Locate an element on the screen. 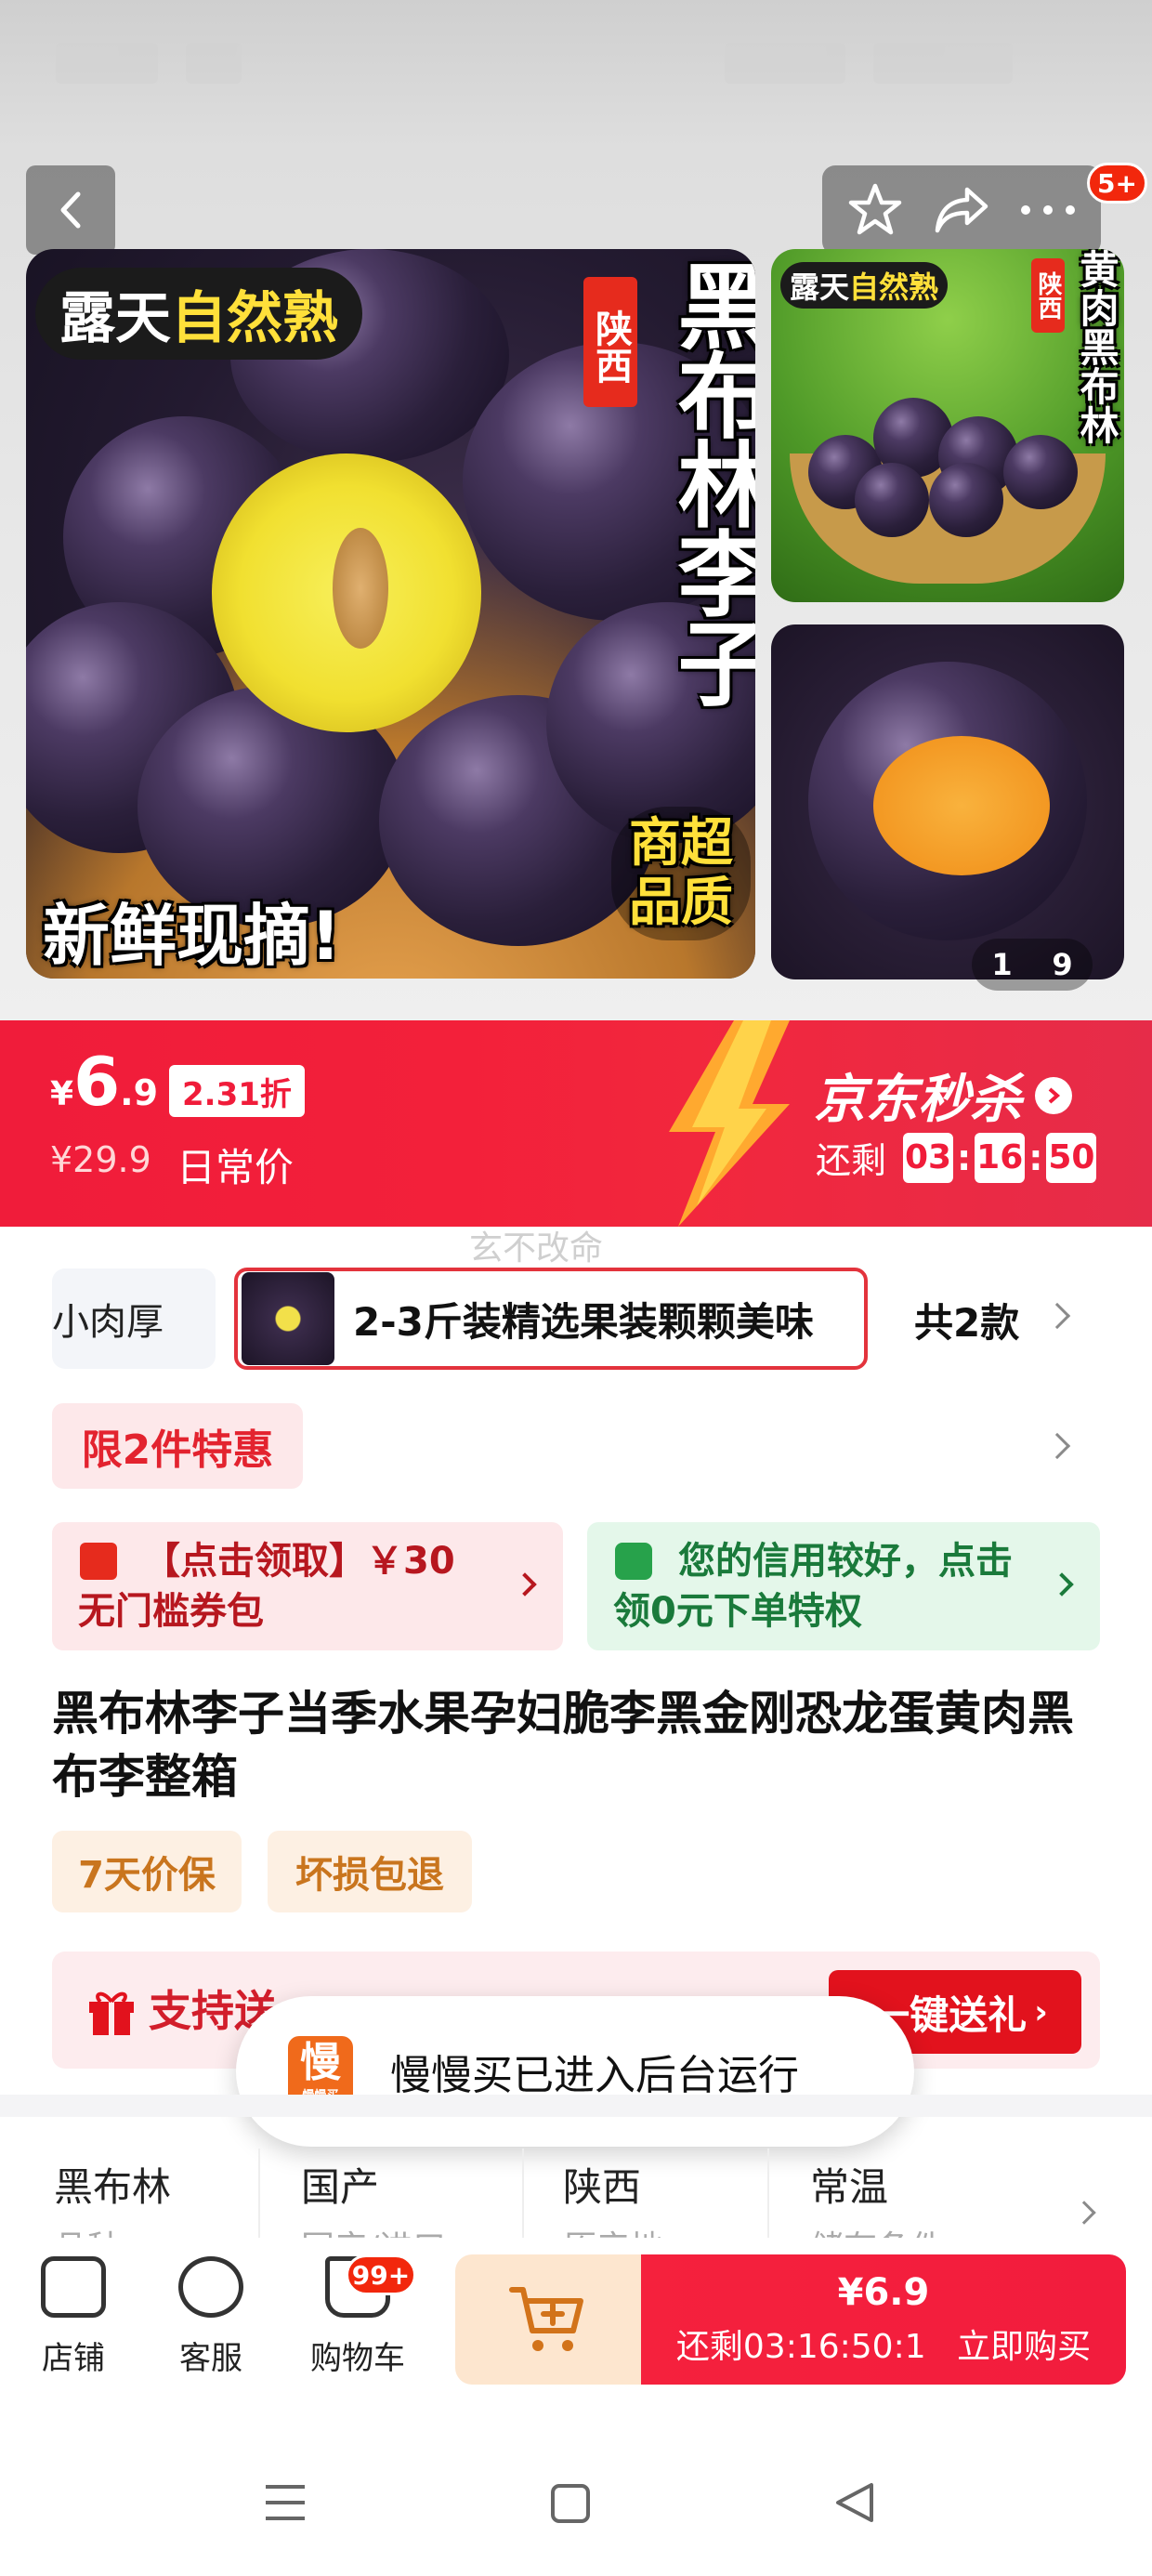  service-label: 客服 is located at coordinates (210, 2358).